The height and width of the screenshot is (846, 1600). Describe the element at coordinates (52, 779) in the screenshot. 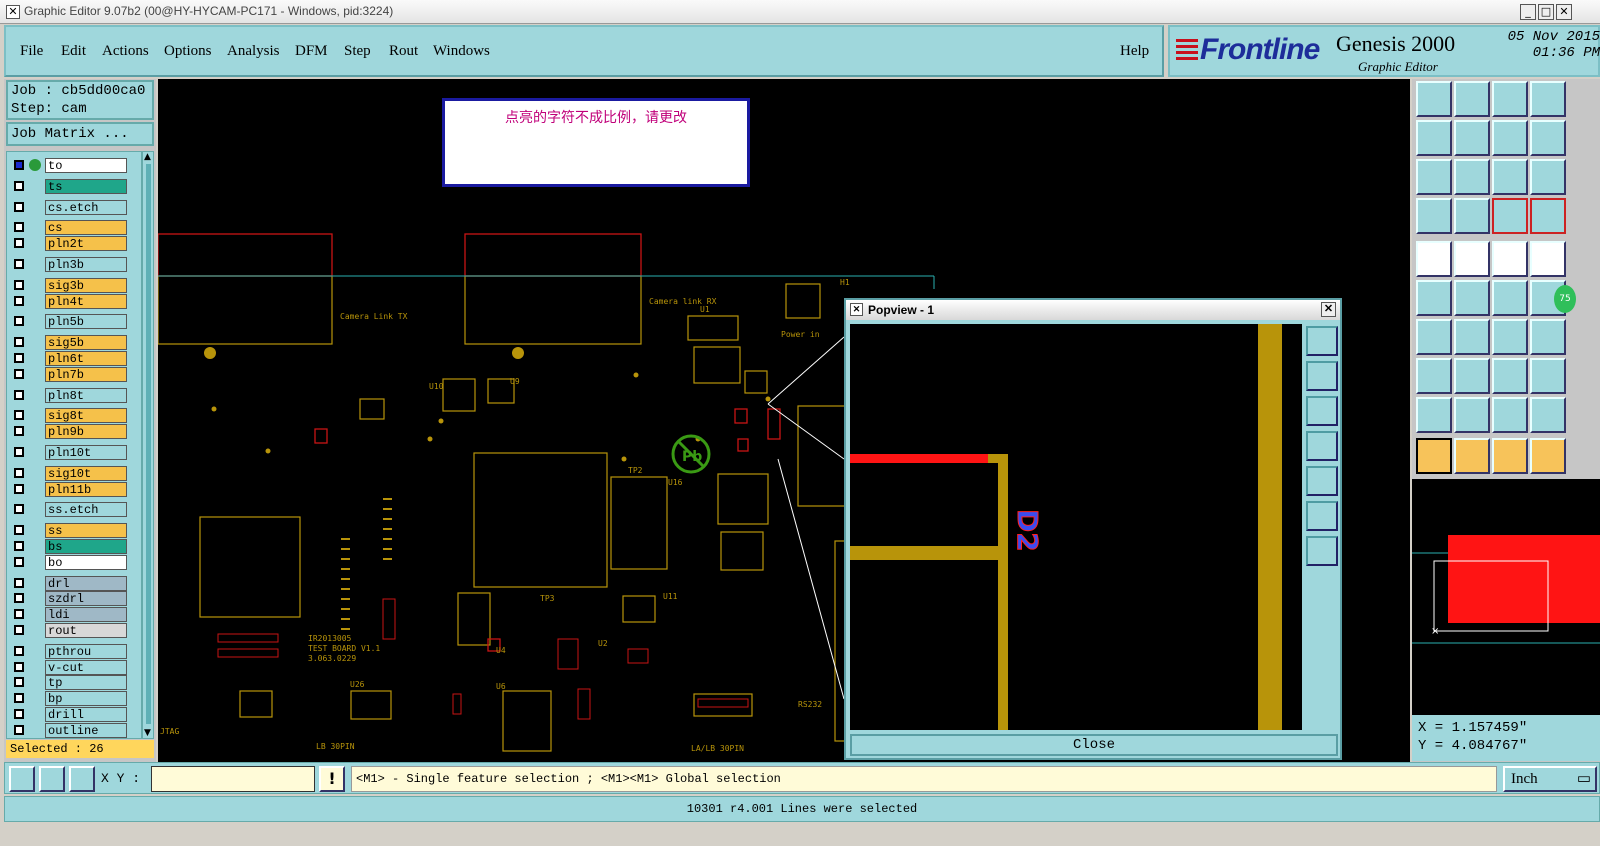

I see `angle-mode-icon` at that location.